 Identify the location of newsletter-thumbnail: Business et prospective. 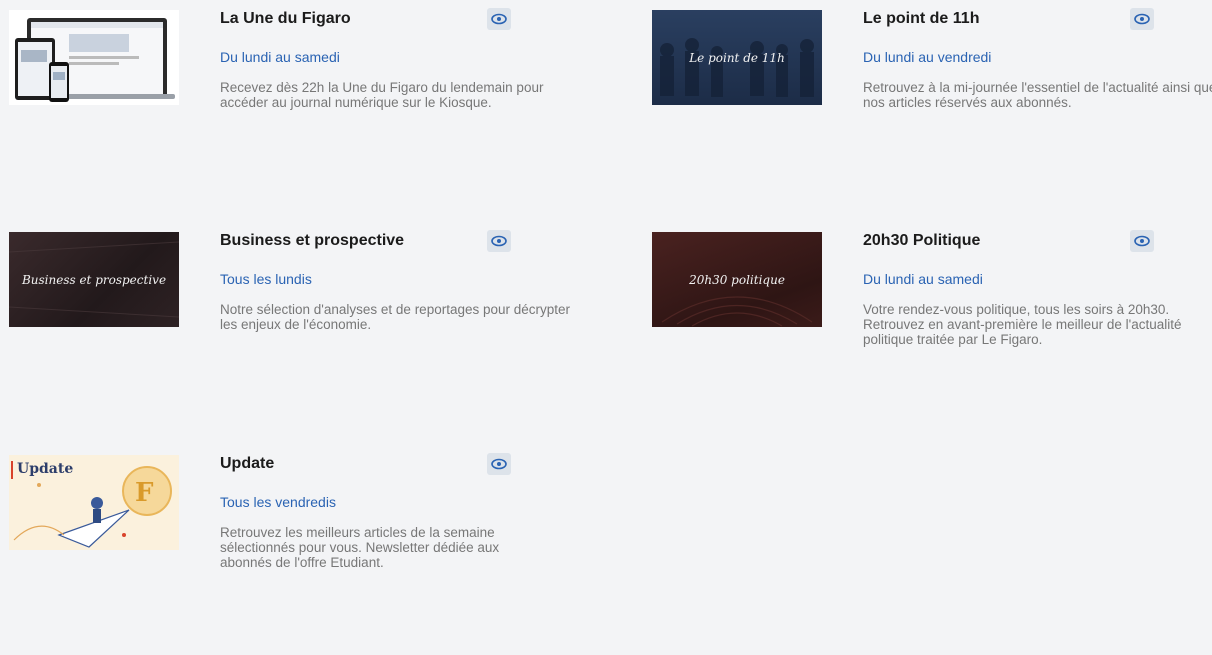
(94, 279).